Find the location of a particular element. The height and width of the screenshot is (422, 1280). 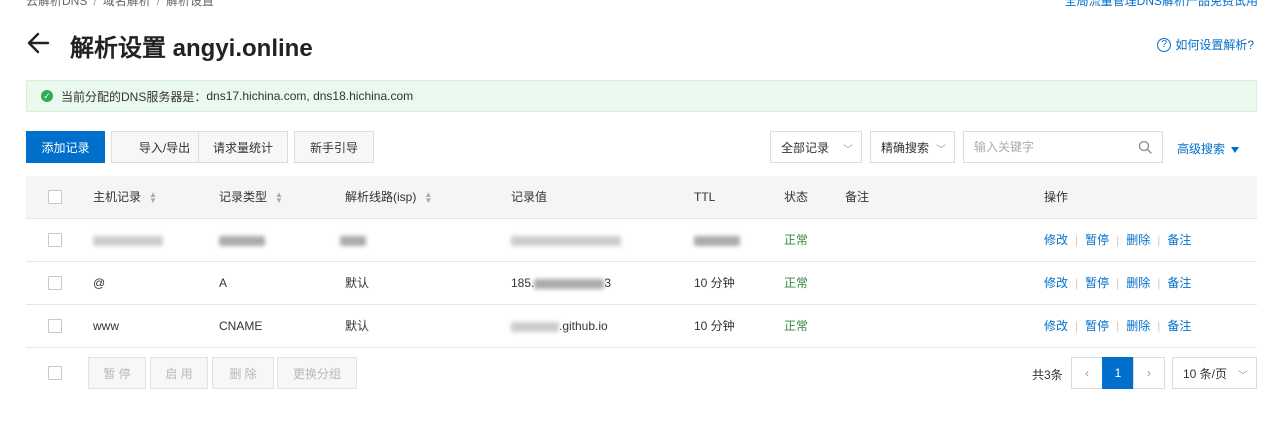

page-size-select: 10 条/页 ﹀ is located at coordinates (1214, 373).